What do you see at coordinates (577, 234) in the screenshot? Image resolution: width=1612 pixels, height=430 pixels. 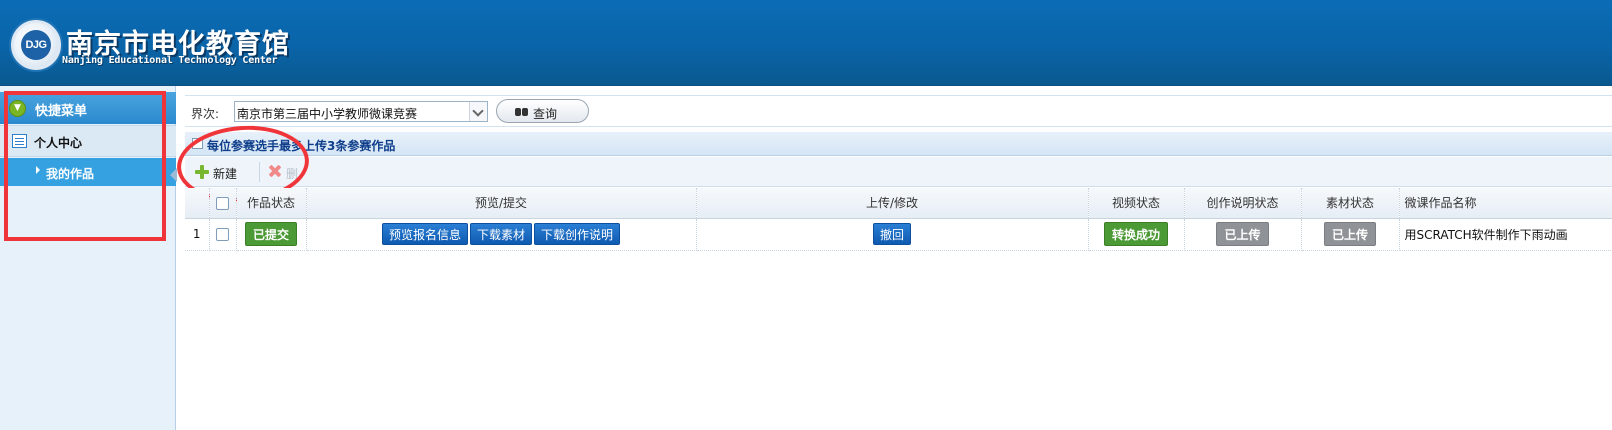 I see `download-description-button: 下载创作说明` at bounding box center [577, 234].